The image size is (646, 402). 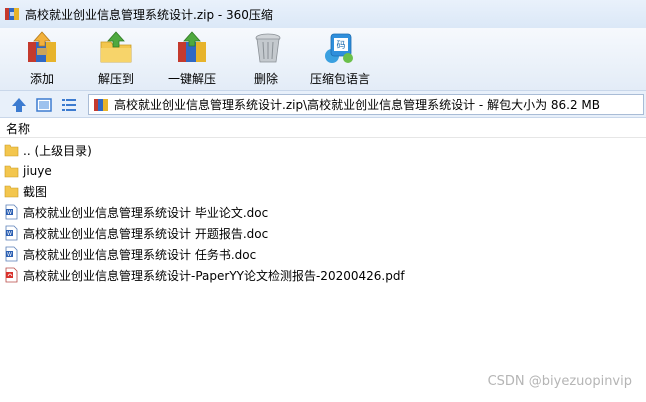 I want to click on list-item-file: W 高校就业创业信息管理系统设计 任务书.doc, so click(x=130, y=254).